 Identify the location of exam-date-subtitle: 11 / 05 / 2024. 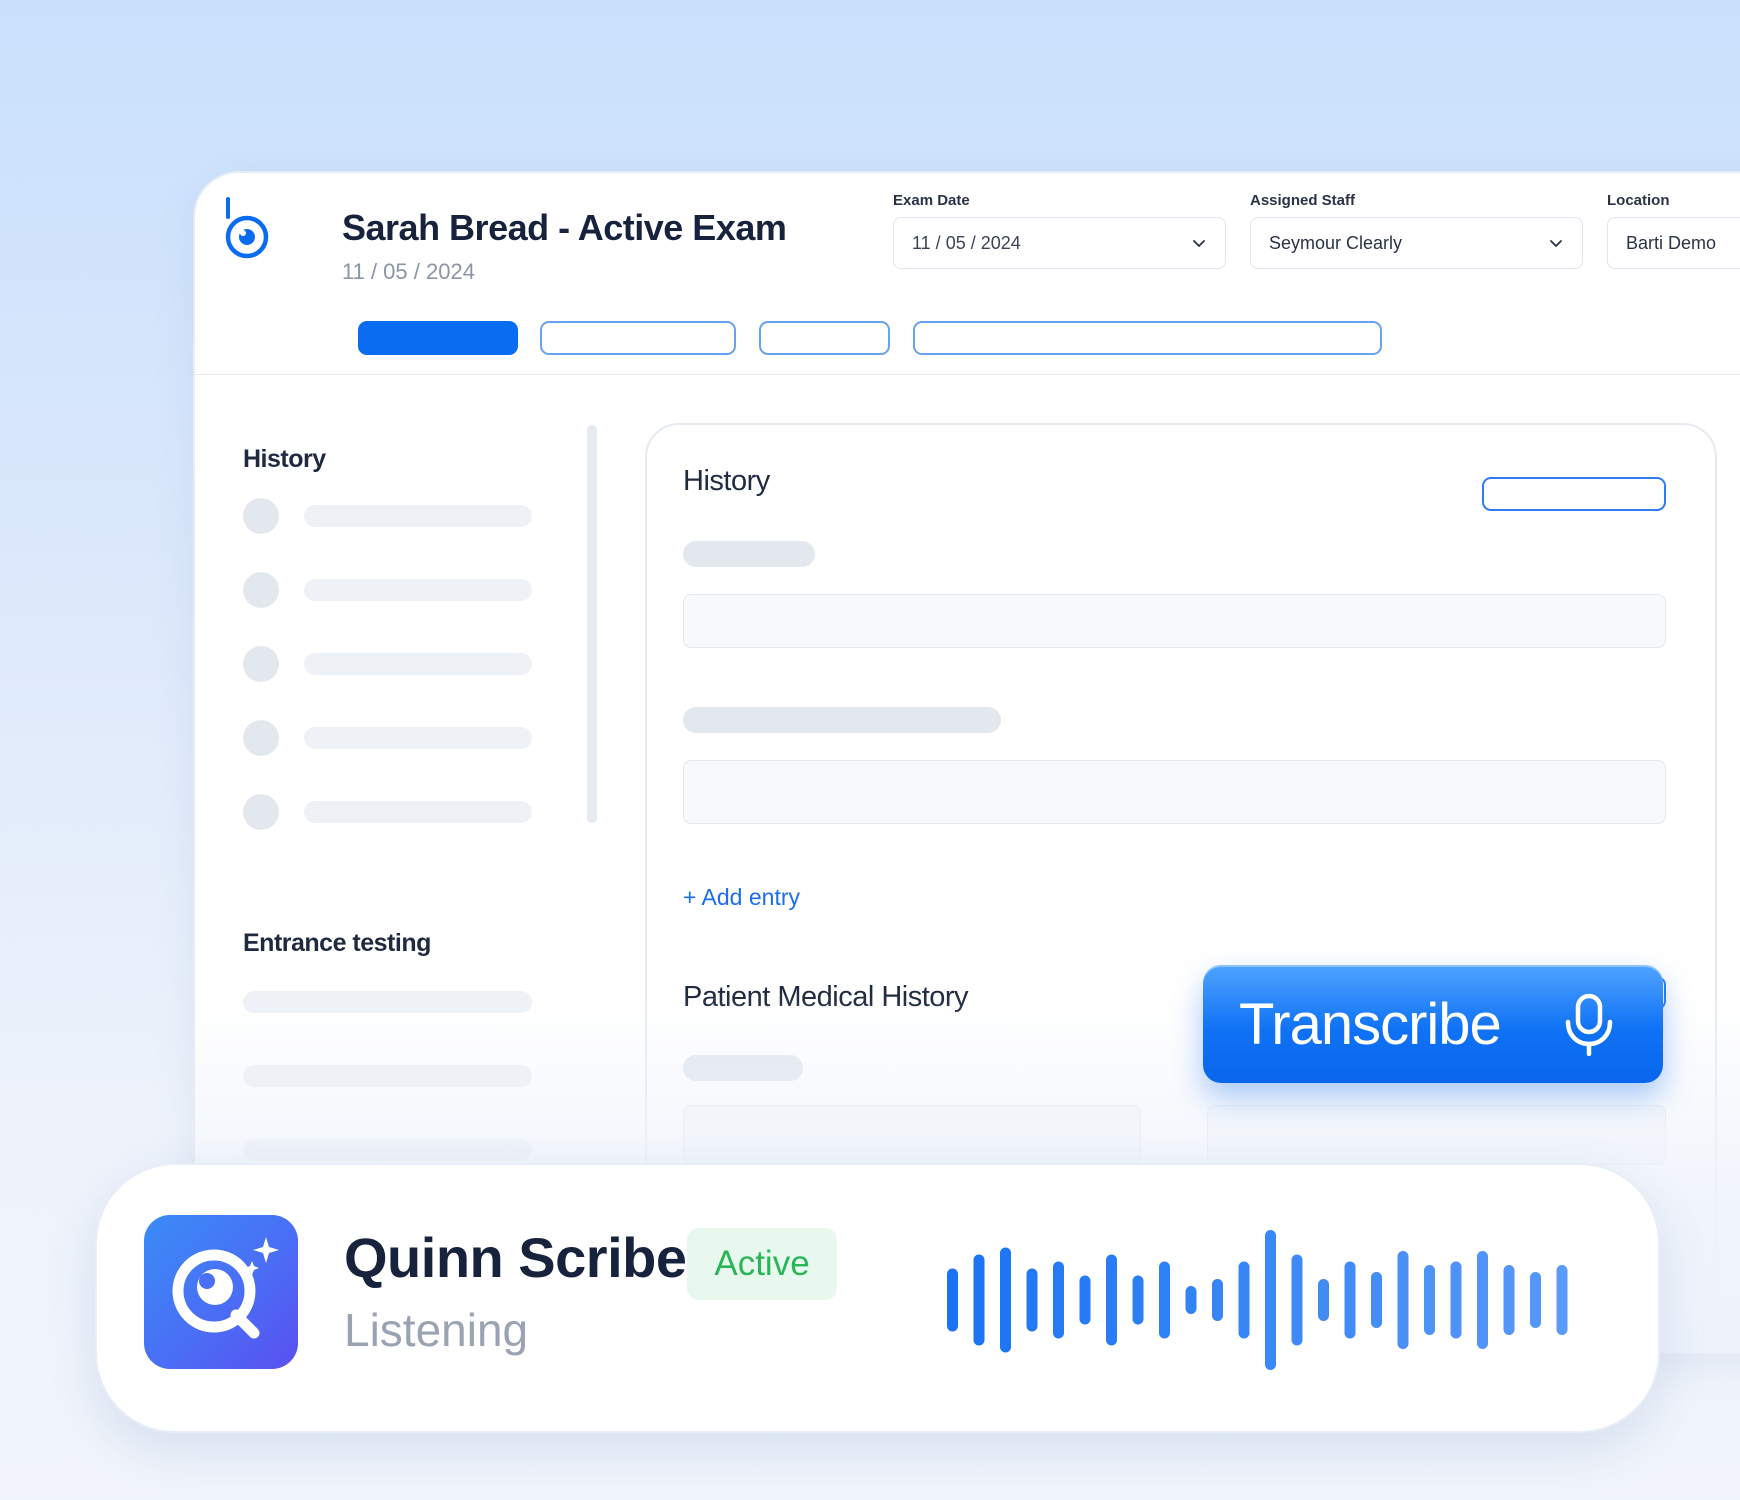
(408, 271).